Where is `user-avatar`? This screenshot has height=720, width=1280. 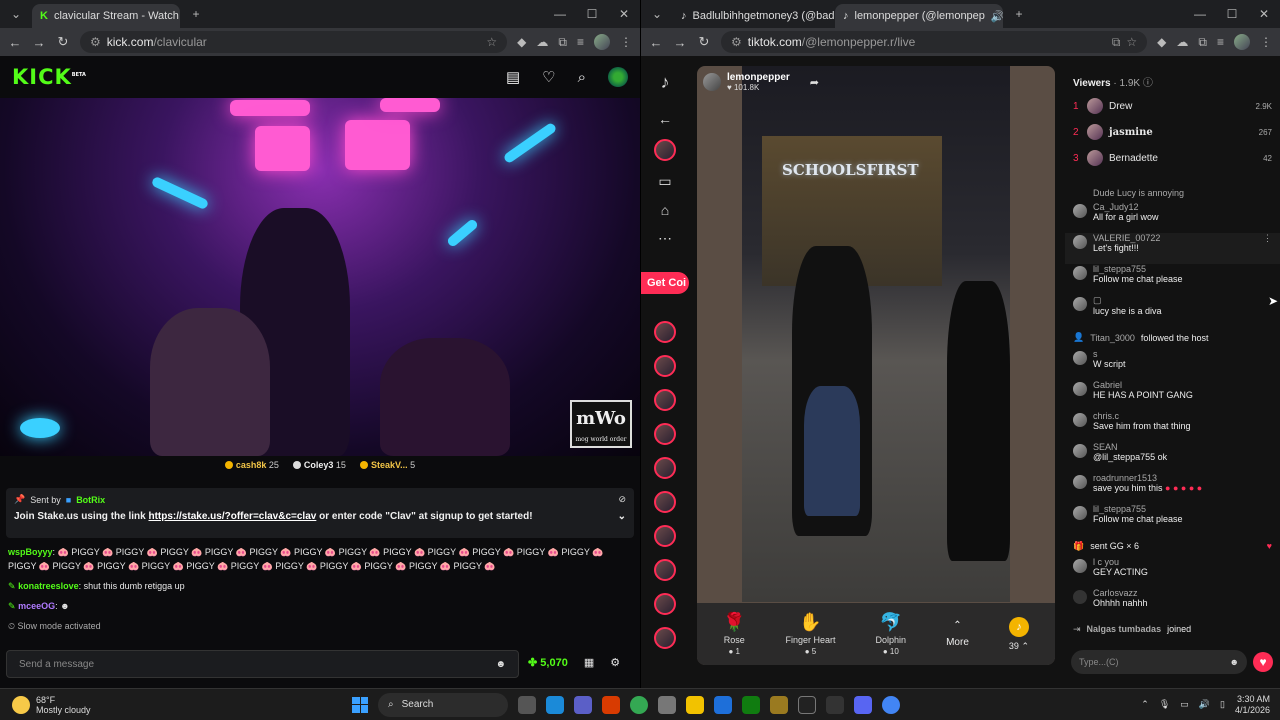
user-avatar is located at coordinates (618, 77).